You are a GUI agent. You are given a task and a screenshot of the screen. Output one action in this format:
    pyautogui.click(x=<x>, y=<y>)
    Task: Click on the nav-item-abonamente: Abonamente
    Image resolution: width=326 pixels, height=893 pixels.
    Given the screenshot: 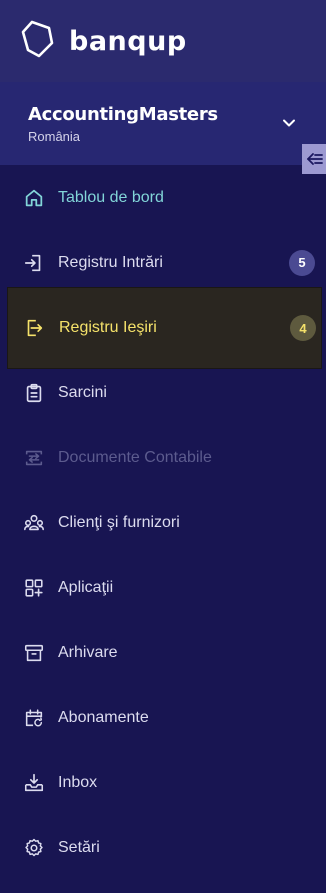 What is the action you would take?
    pyautogui.click(x=163, y=717)
    